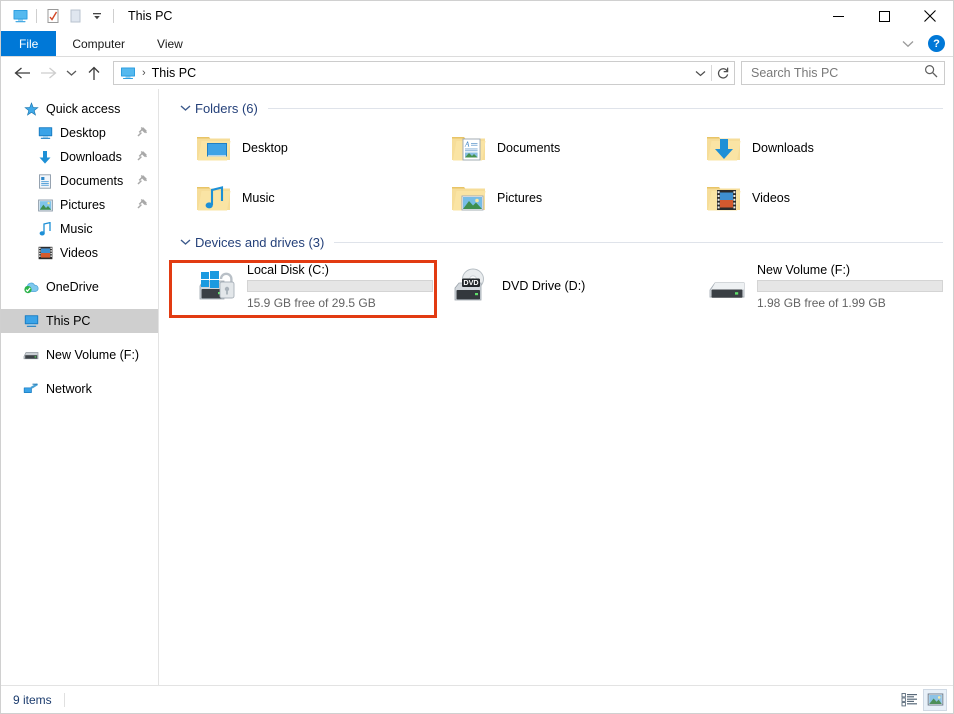  Describe the element at coordinates (93, 355) in the screenshot. I see `sidebar-label: New Volume (F:)` at that location.